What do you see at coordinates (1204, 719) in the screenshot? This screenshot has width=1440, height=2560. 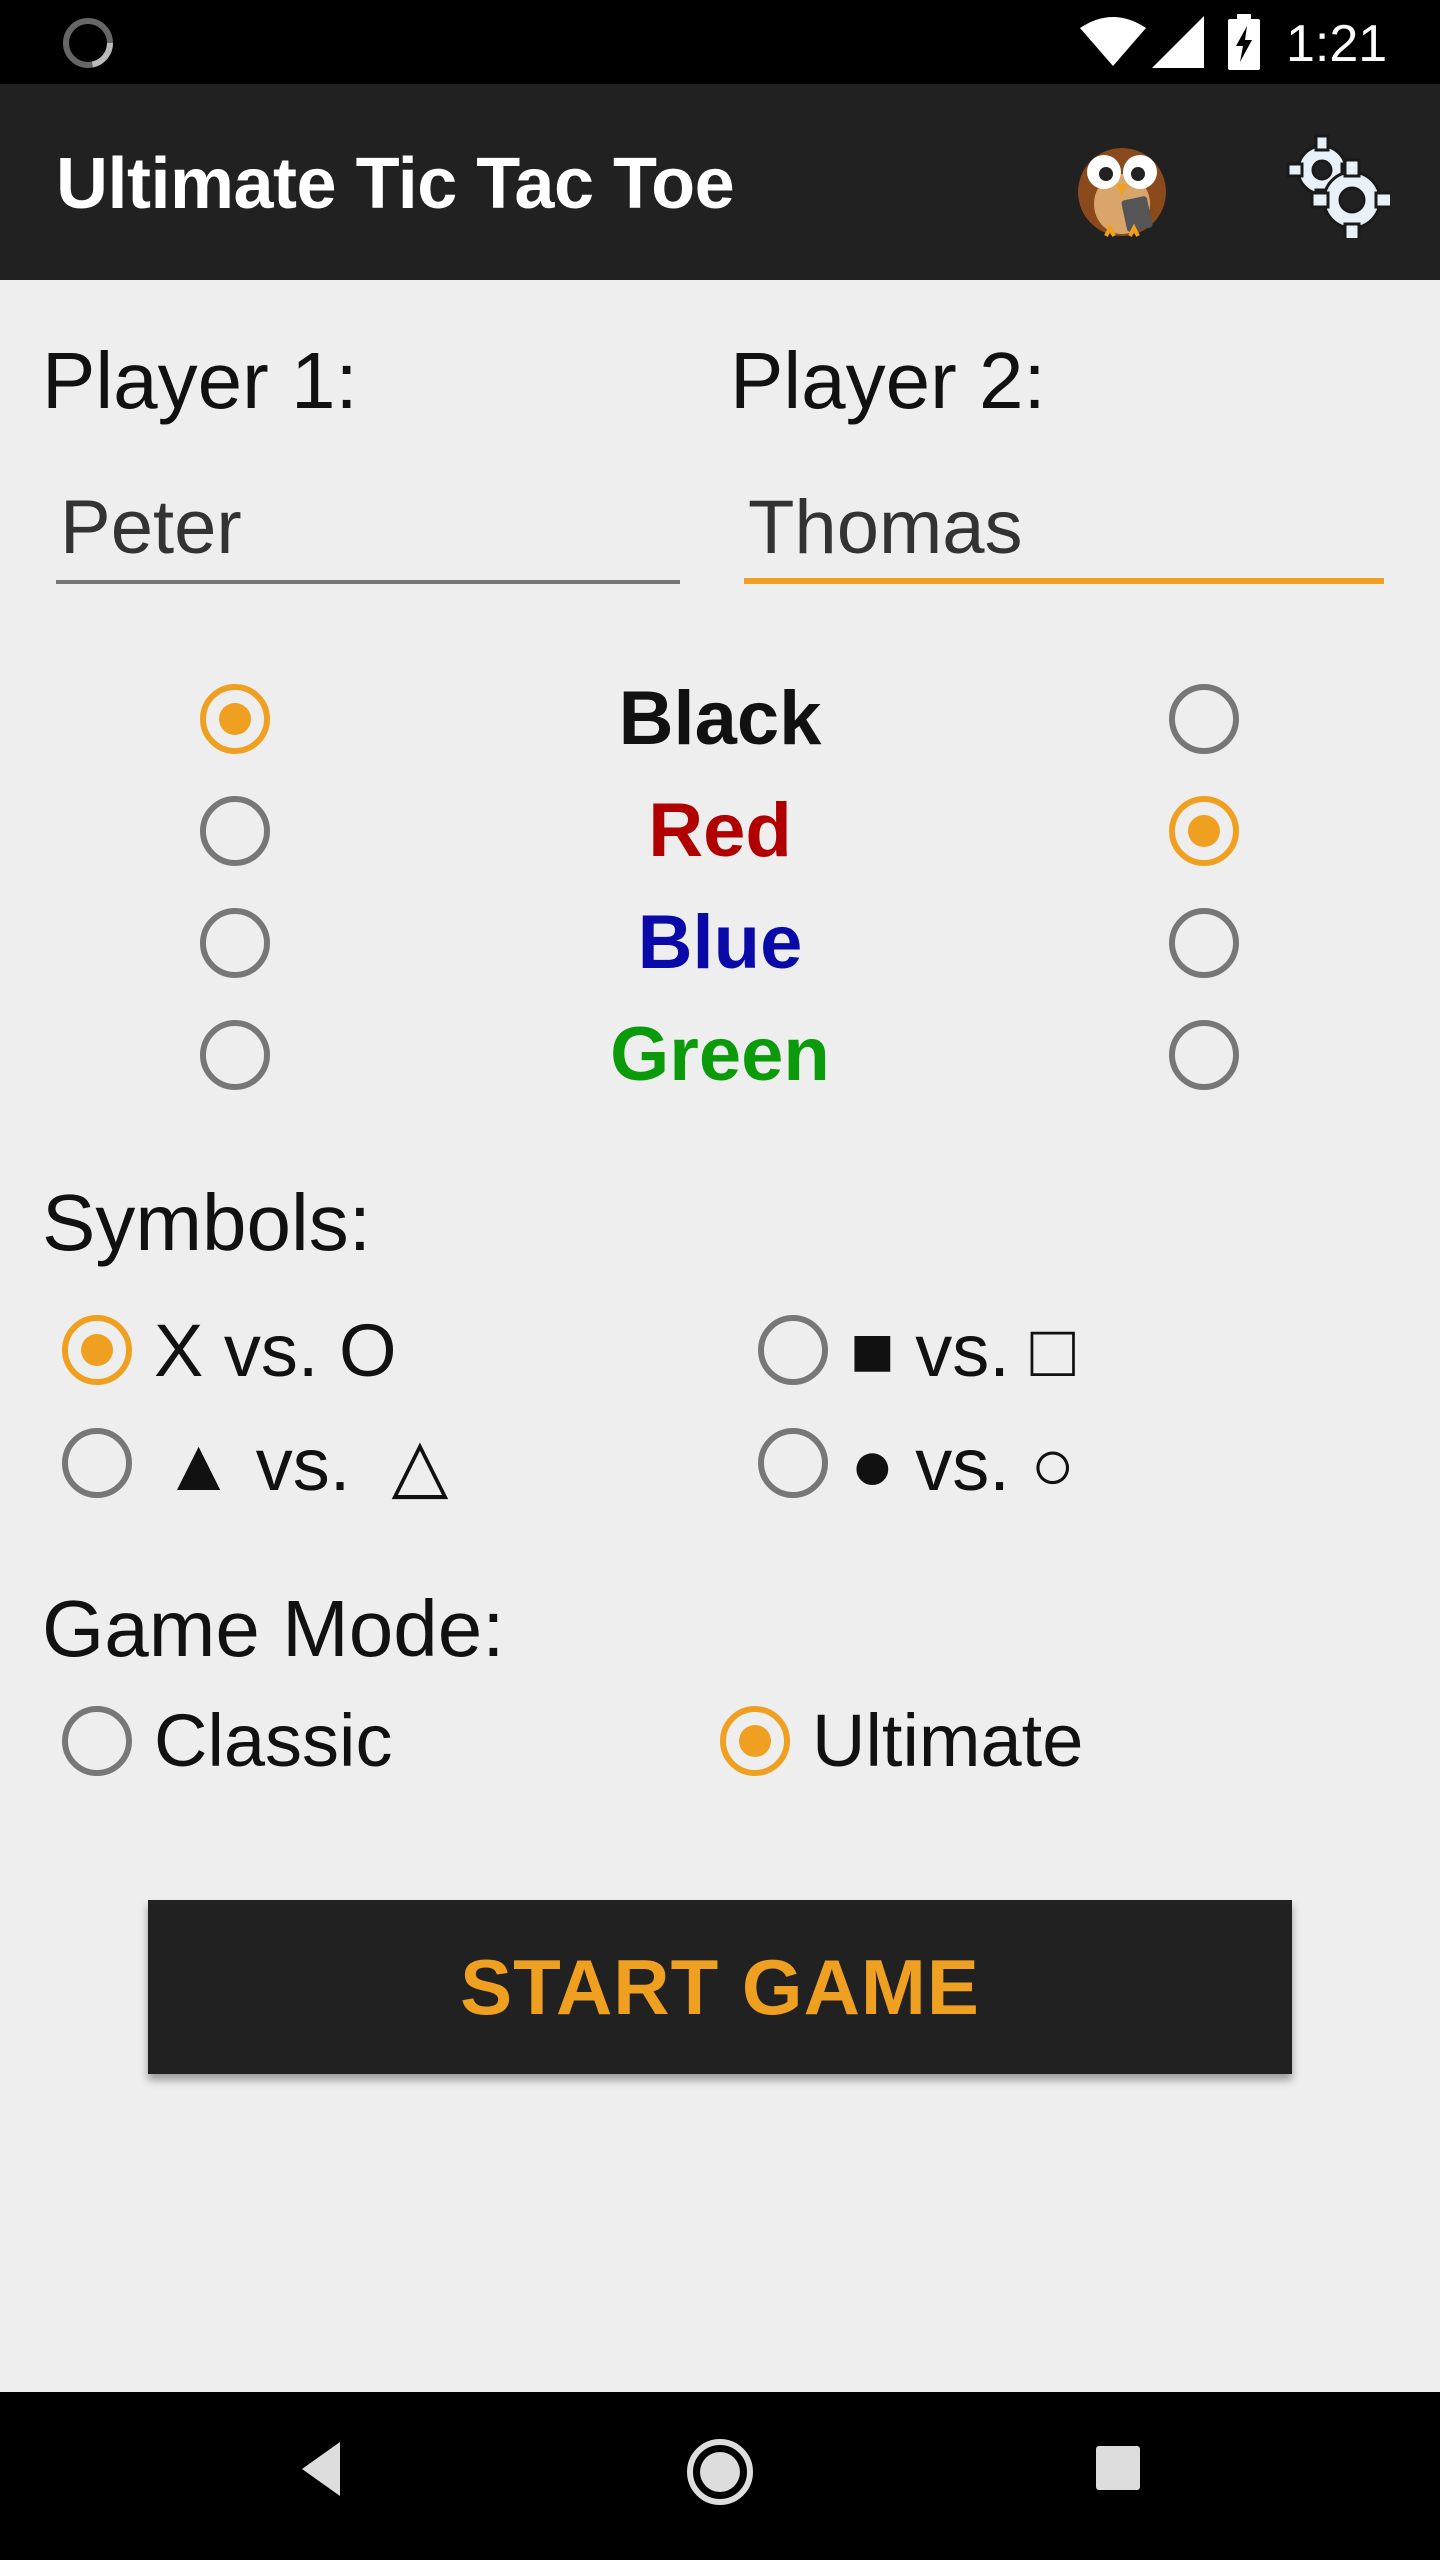 I see `player2-color-black-radio` at bounding box center [1204, 719].